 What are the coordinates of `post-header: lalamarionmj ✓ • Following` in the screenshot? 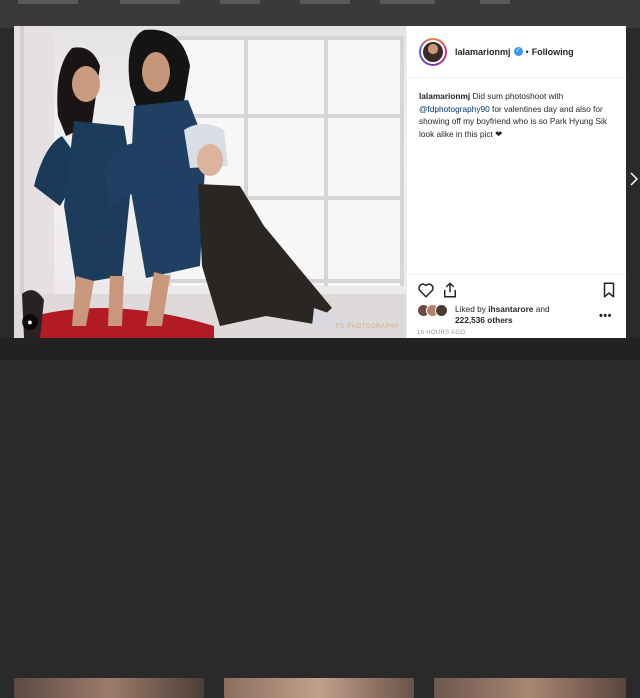 It's located at (516, 52).